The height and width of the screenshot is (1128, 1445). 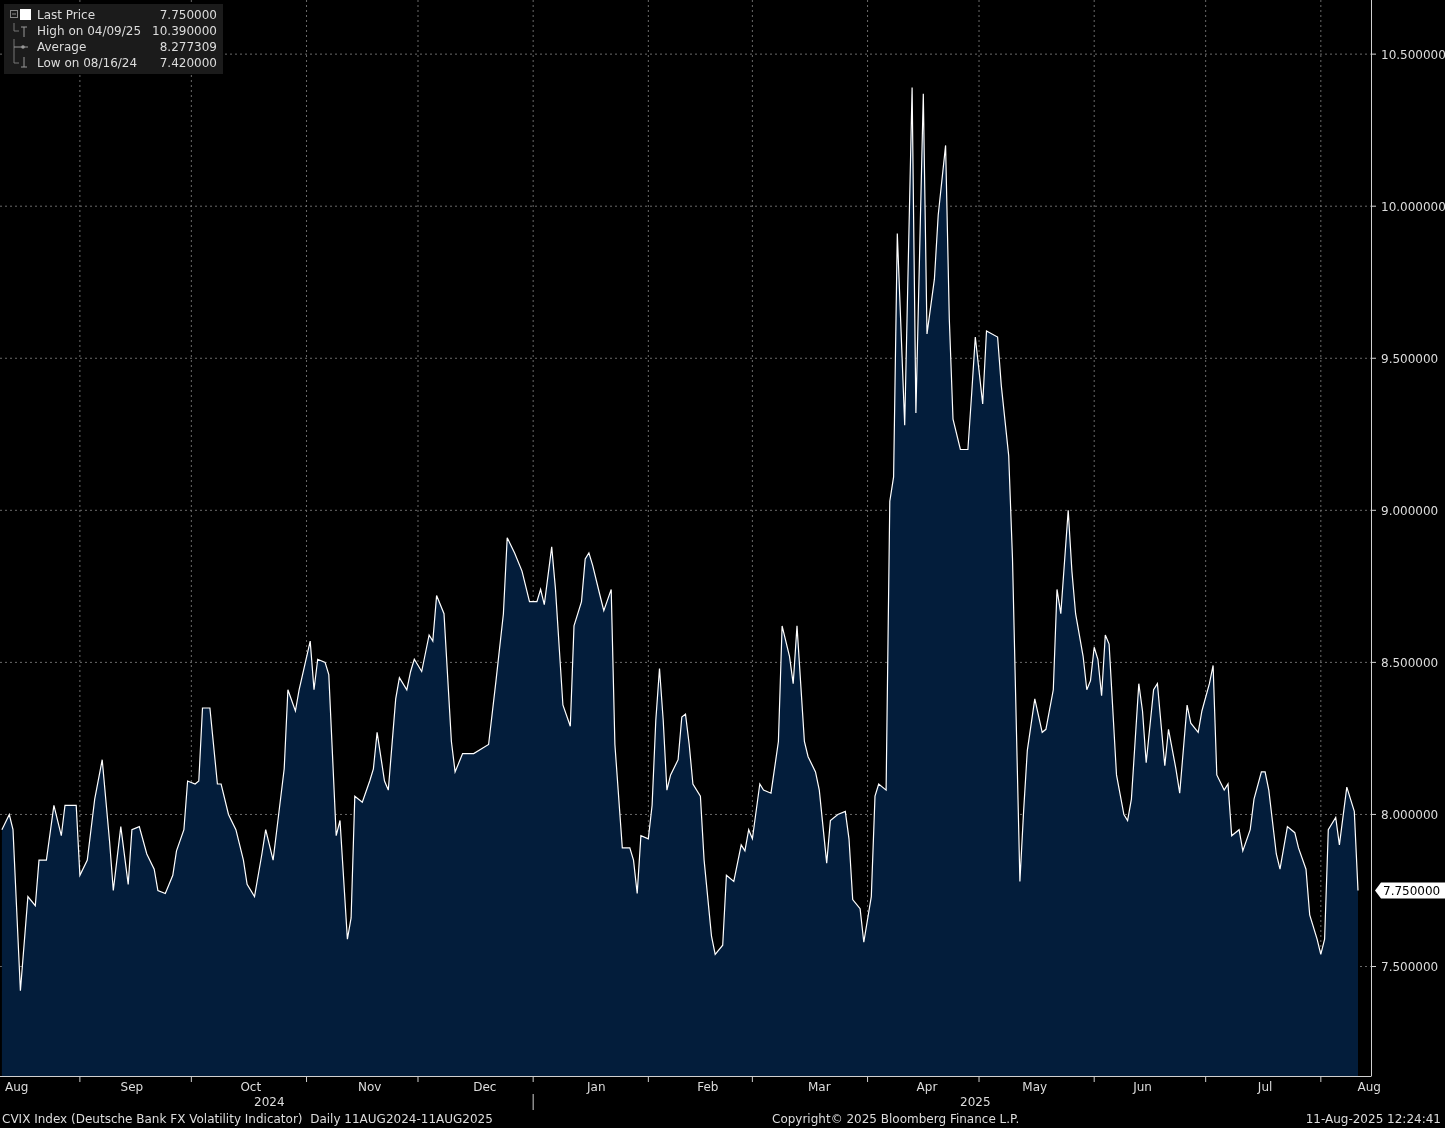 What do you see at coordinates (927, 1087) in the screenshot?
I see `month-label: Apr` at bounding box center [927, 1087].